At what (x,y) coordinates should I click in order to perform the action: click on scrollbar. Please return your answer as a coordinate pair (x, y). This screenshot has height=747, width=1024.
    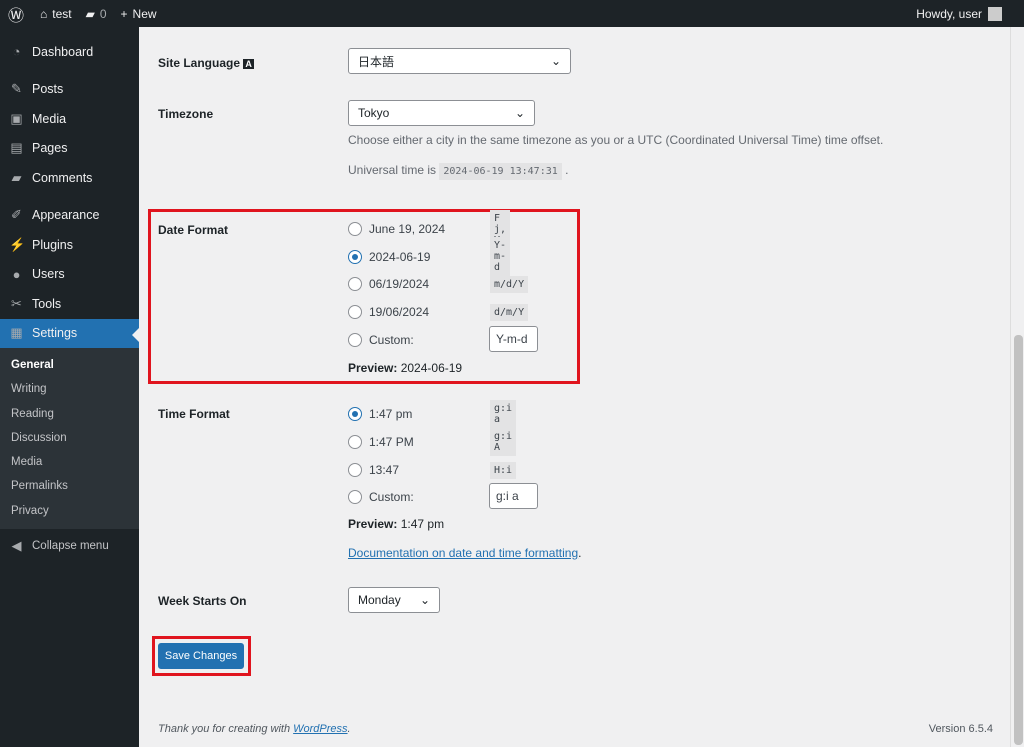
    Looking at the image, I should click on (1017, 387).